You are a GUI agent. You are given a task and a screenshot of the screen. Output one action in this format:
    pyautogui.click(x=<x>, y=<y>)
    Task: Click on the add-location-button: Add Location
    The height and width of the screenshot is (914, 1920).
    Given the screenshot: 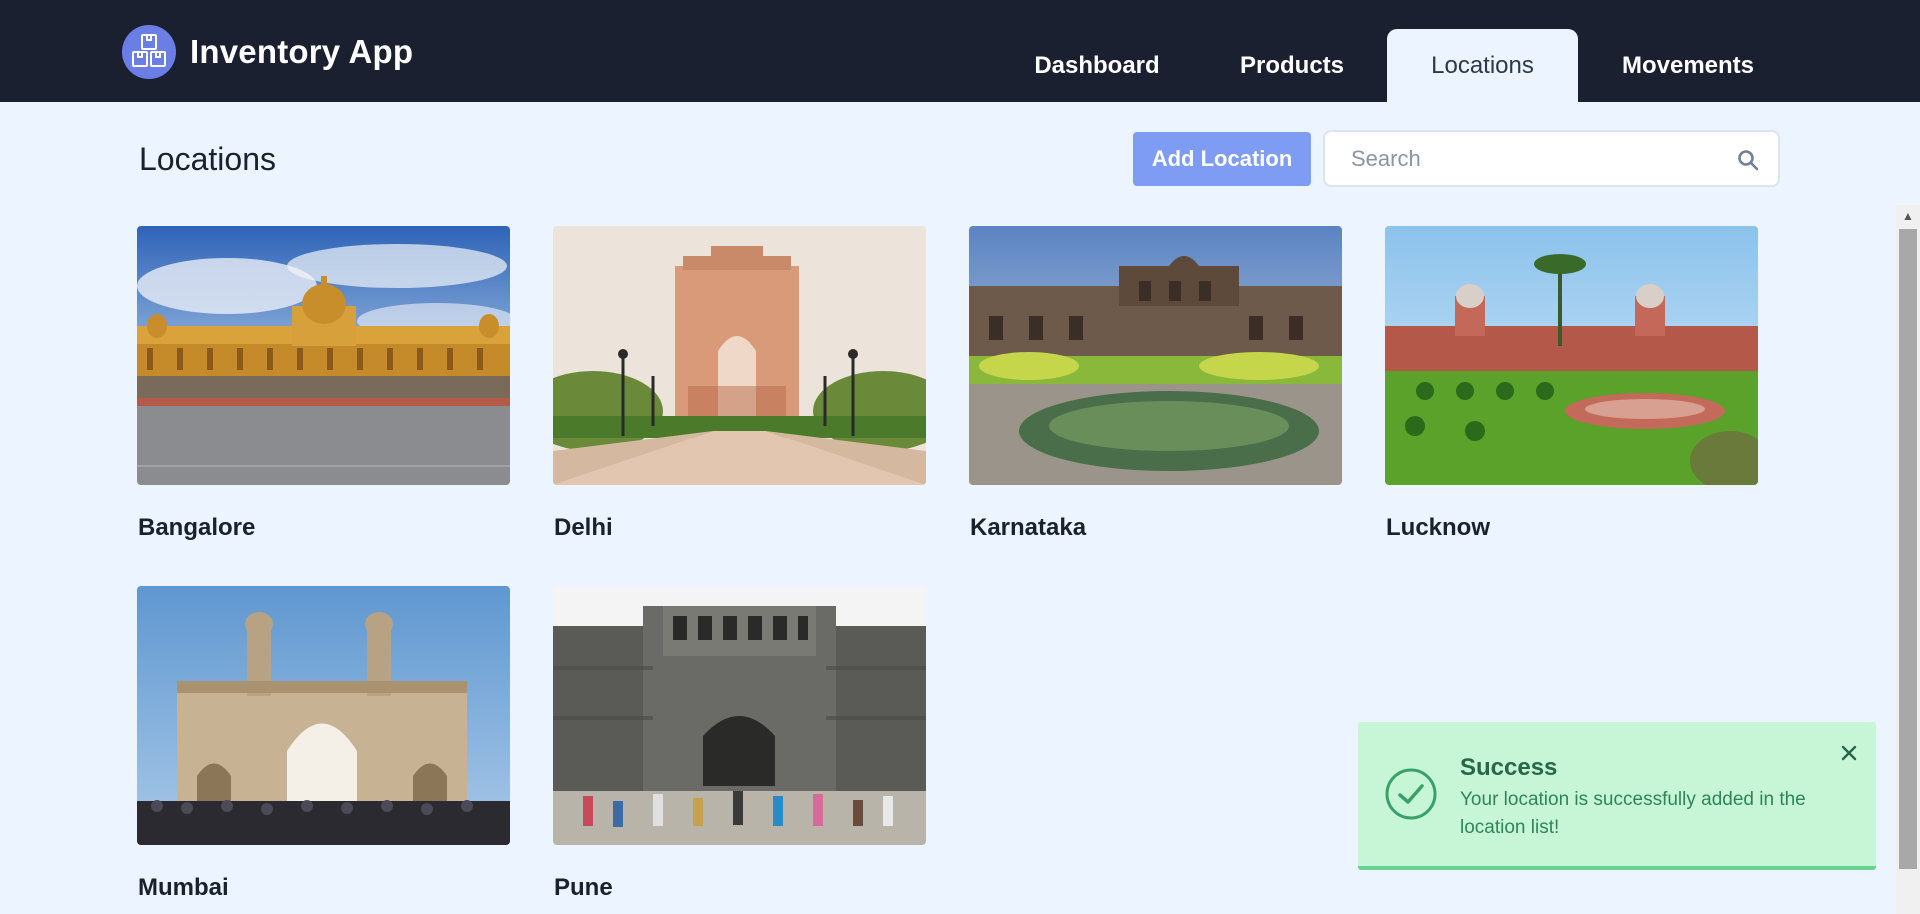 What is the action you would take?
    pyautogui.click(x=1222, y=159)
    